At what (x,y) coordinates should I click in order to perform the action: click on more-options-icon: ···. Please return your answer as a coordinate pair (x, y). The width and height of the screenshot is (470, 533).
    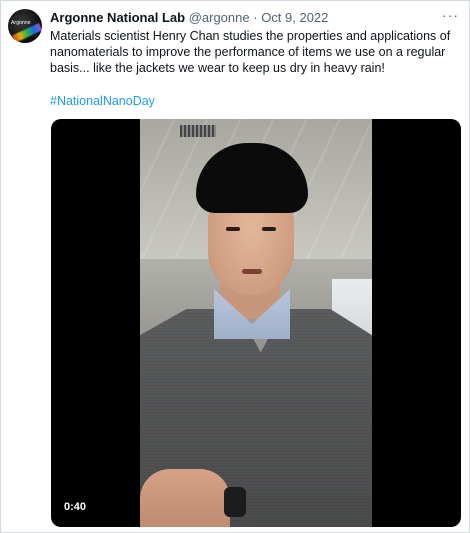
    Looking at the image, I should click on (450, 15).